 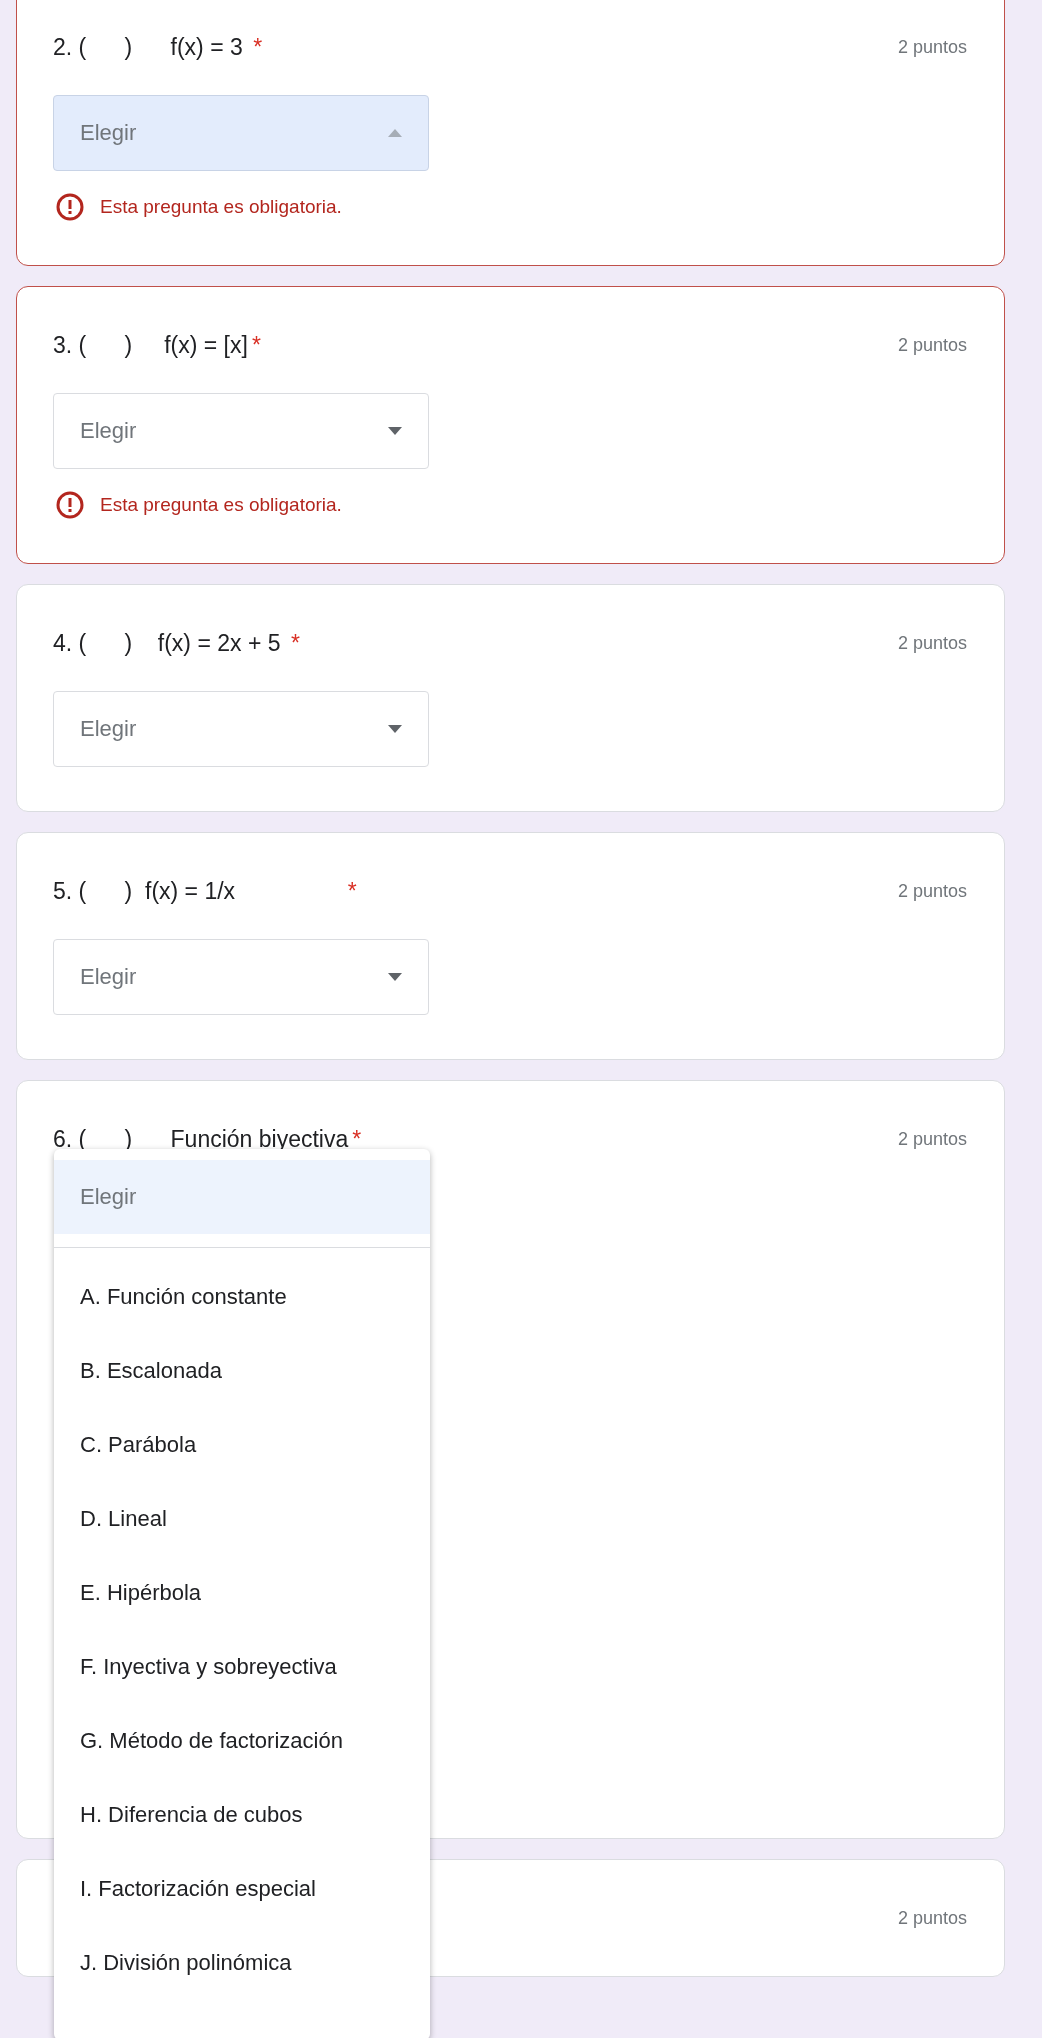 I want to click on menu-option: B. Escalonada, so click(x=242, y=1371).